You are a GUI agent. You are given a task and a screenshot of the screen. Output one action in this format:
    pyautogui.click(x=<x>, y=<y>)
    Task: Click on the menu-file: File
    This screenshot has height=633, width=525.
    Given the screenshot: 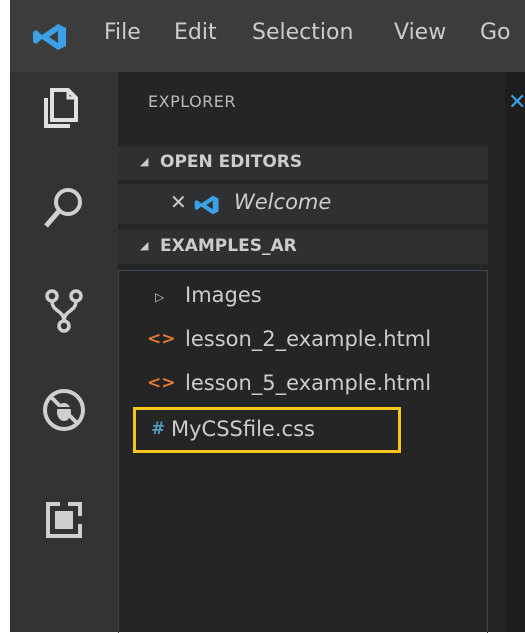 What is the action you would take?
    pyautogui.click(x=122, y=32)
    